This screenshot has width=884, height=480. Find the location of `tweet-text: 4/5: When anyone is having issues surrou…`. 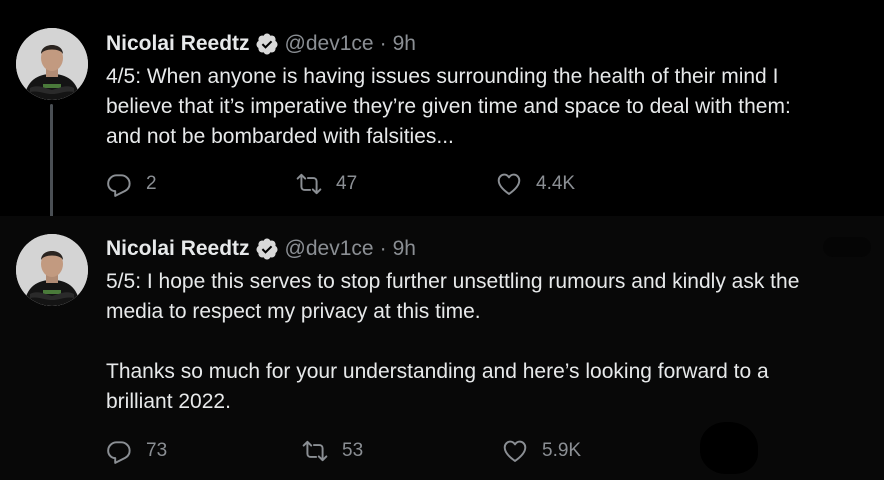

tweet-text: 4/5: When anyone is having issues surrou… is located at coordinates (448, 106).